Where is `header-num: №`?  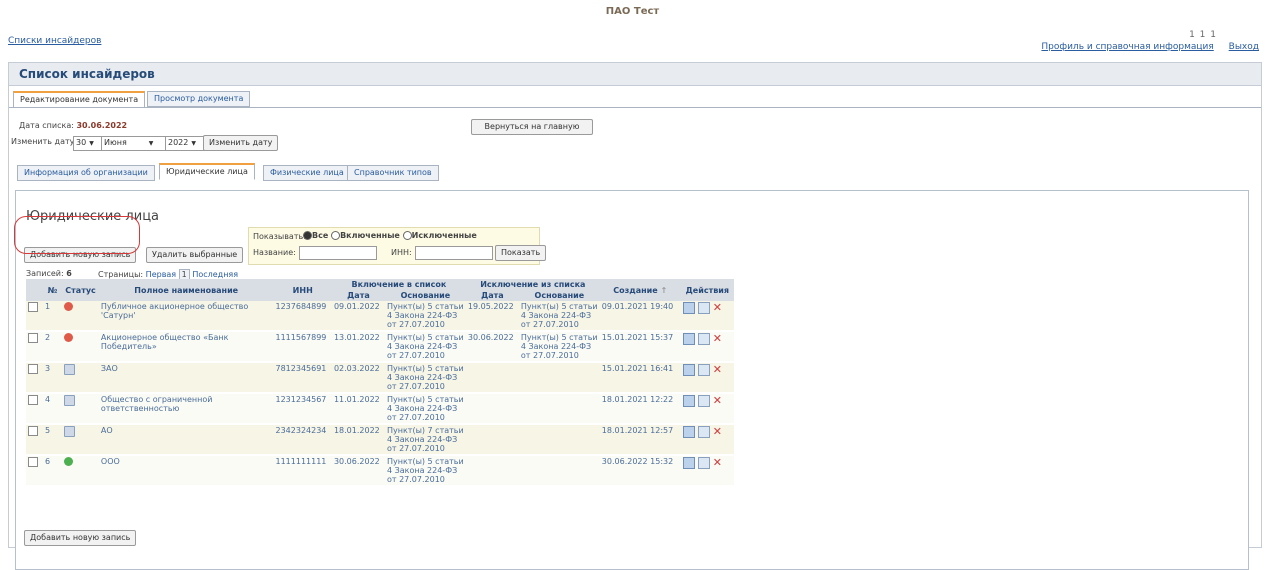 header-num: № is located at coordinates (53, 290).